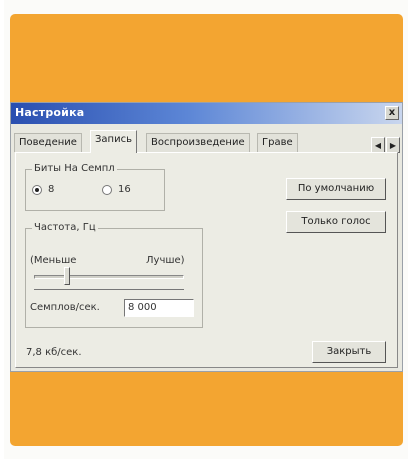 This screenshot has height=459, width=412. Describe the element at coordinates (65, 227) in the screenshot. I see `frequency-label: Частота, Гц` at that location.